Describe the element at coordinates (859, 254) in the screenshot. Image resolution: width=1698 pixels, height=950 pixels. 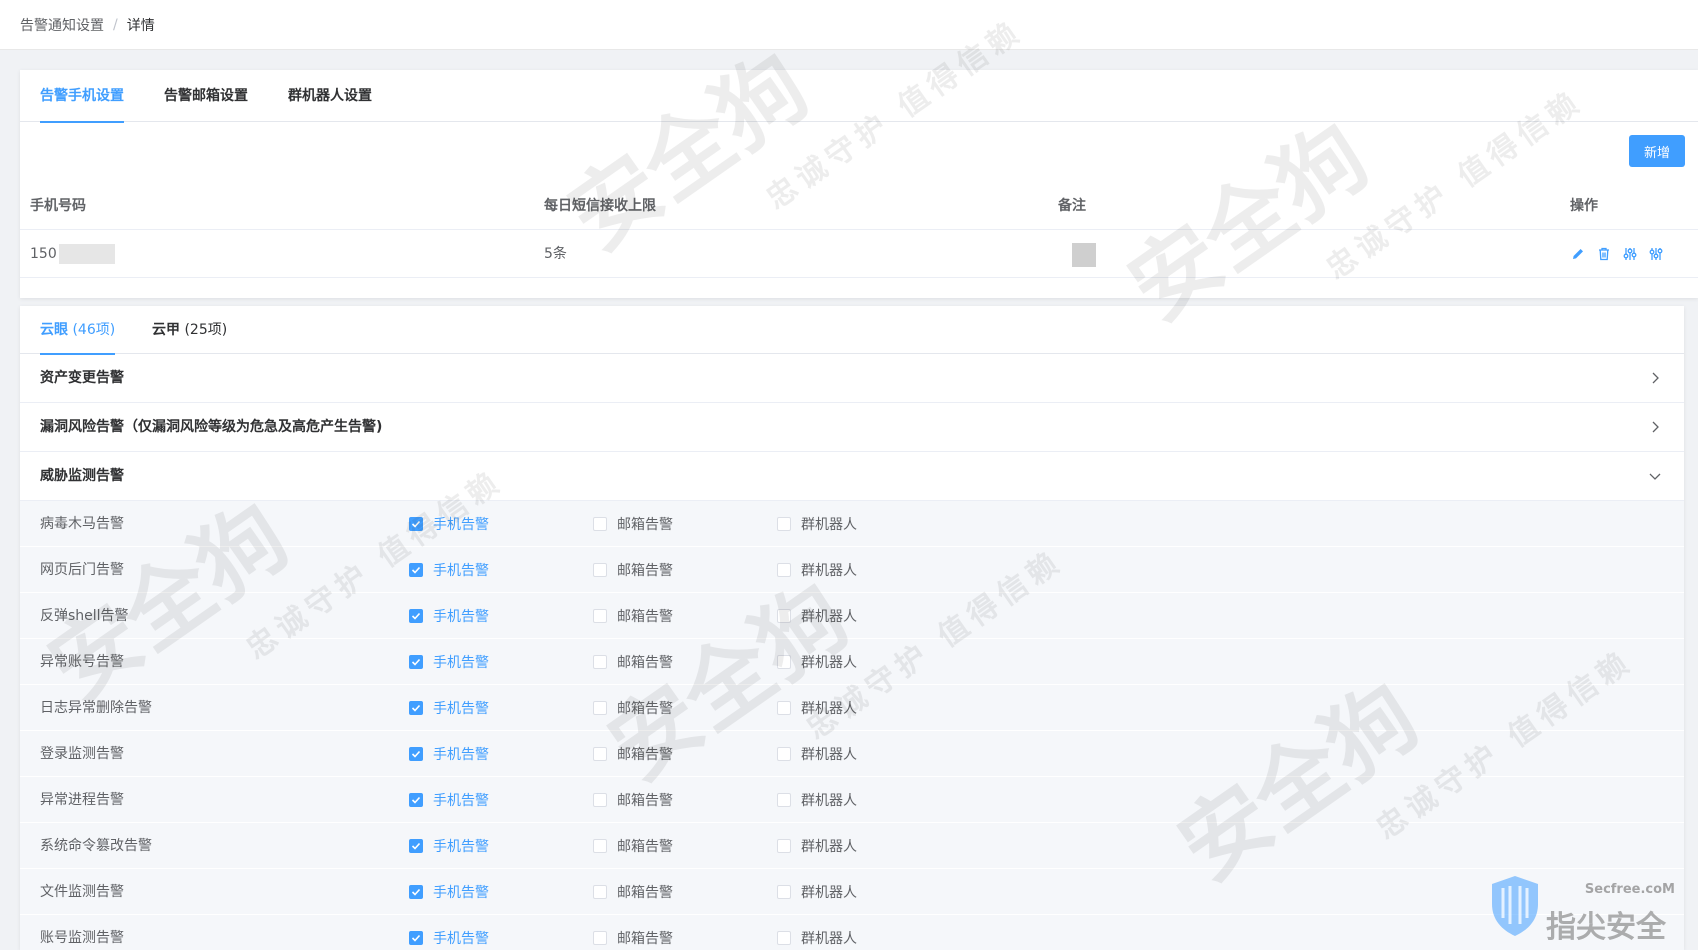
I see `table-row: 150 5条` at that location.